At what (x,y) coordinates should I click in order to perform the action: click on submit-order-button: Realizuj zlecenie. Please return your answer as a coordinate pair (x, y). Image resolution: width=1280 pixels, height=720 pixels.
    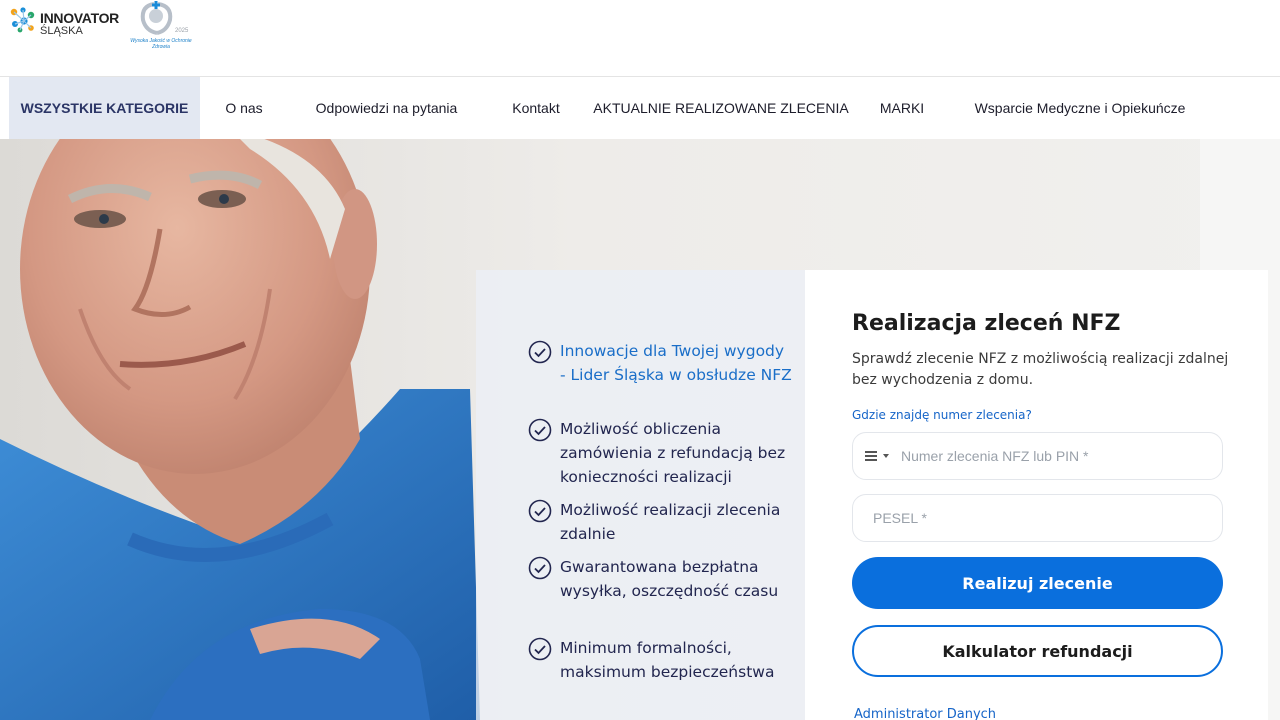
    Looking at the image, I should click on (1037, 583).